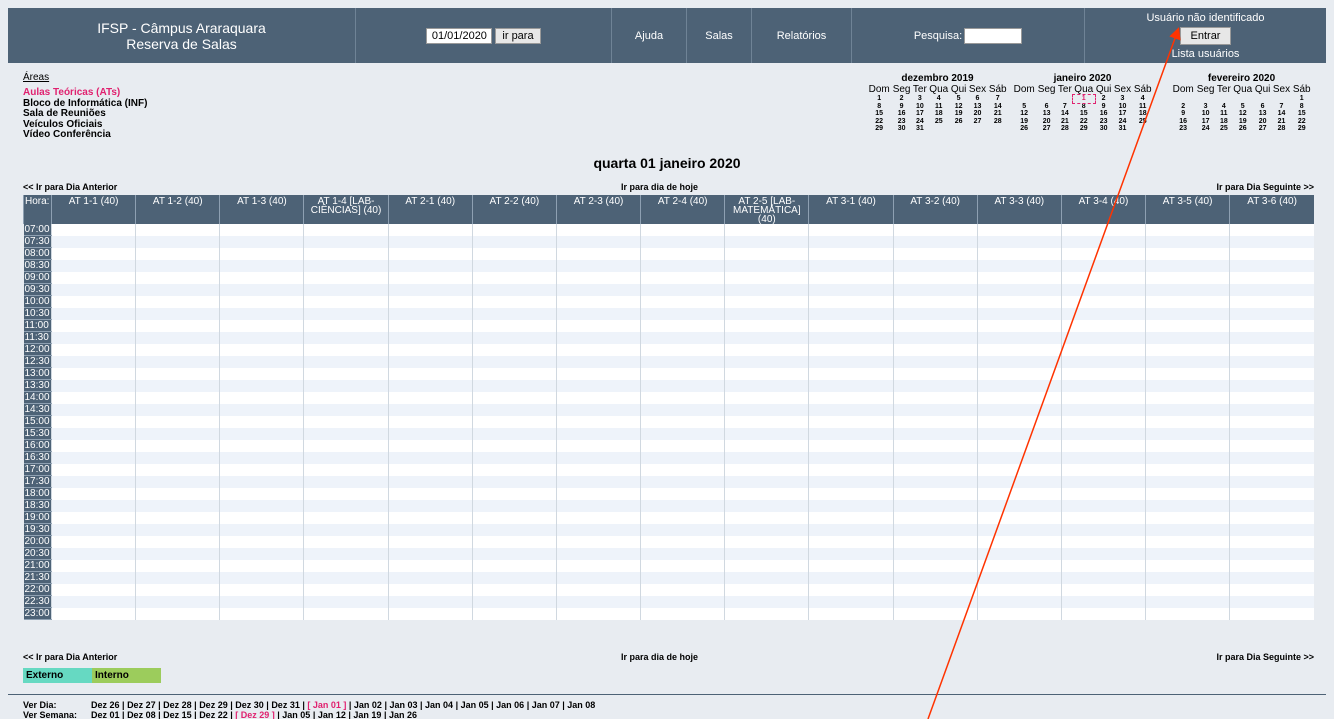  I want to click on calendar-day: 1, so click(1083, 99).